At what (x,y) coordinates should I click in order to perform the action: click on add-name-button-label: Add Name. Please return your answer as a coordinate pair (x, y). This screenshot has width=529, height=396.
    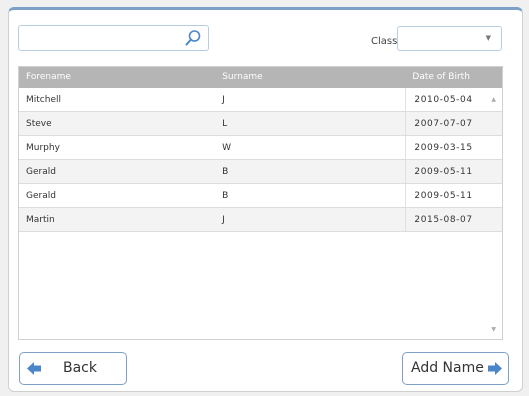
    Looking at the image, I should click on (447, 368).